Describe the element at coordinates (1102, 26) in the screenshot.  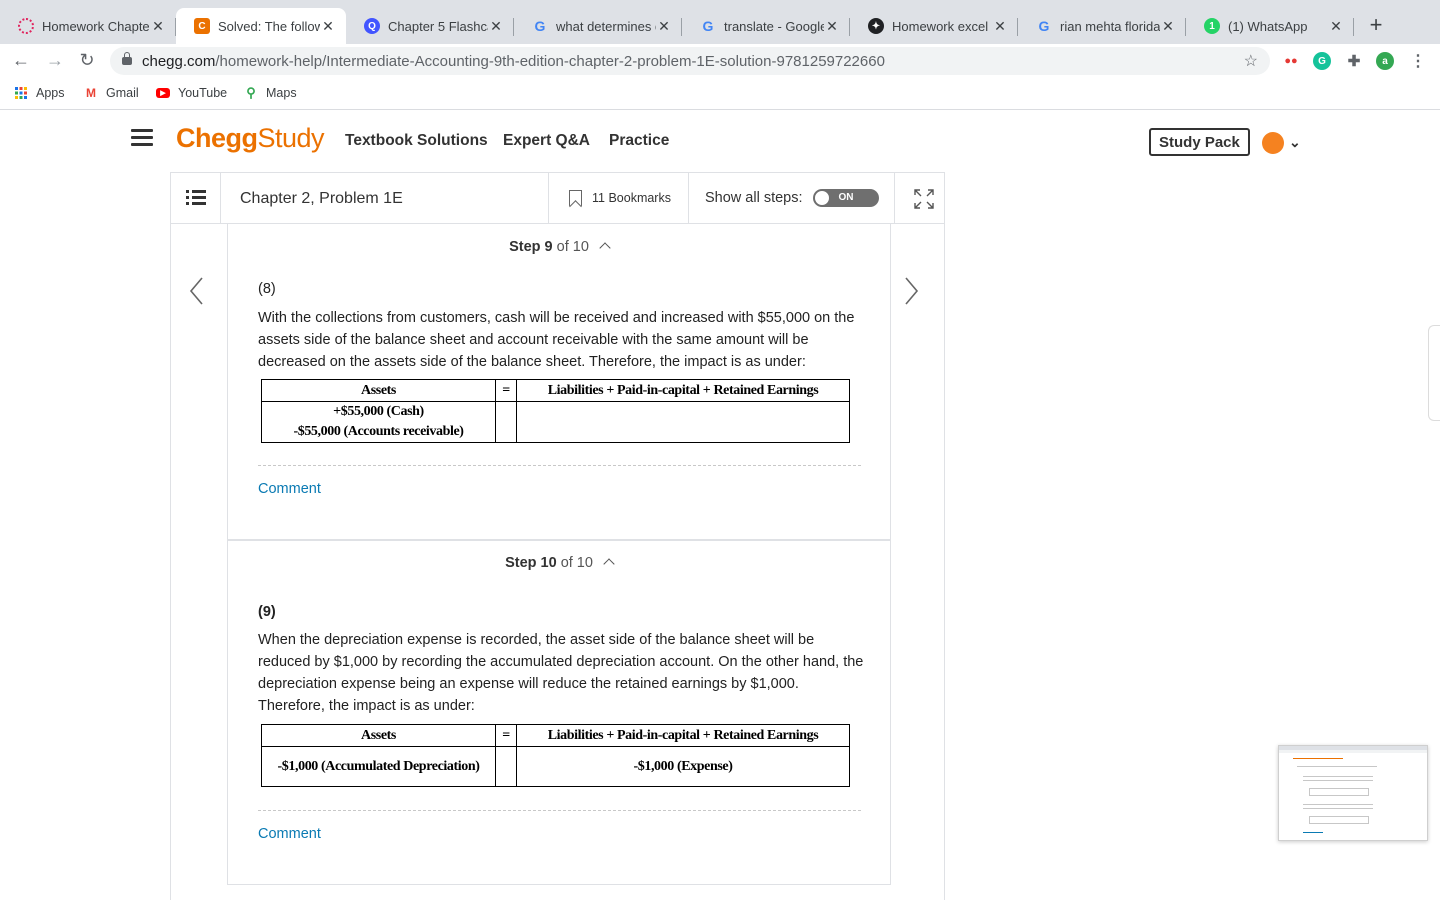
I see `browser-tab: G rian mehta florida ✕` at that location.